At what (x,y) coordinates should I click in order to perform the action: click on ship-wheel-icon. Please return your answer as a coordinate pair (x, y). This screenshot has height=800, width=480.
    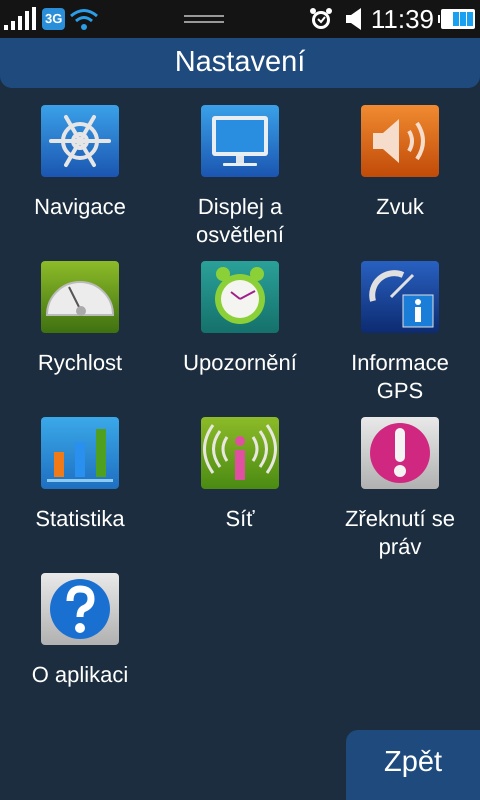
    Looking at the image, I should click on (80, 141).